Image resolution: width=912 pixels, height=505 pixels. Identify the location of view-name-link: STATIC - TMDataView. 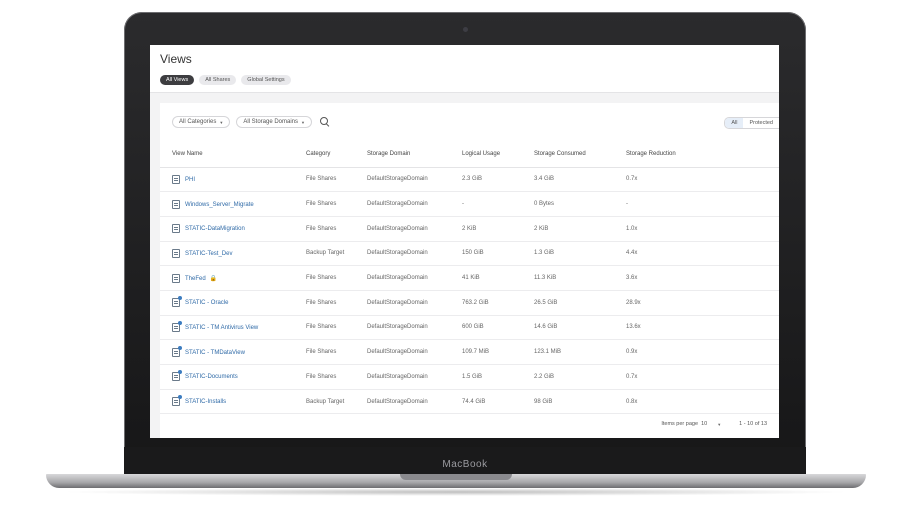
(215, 353).